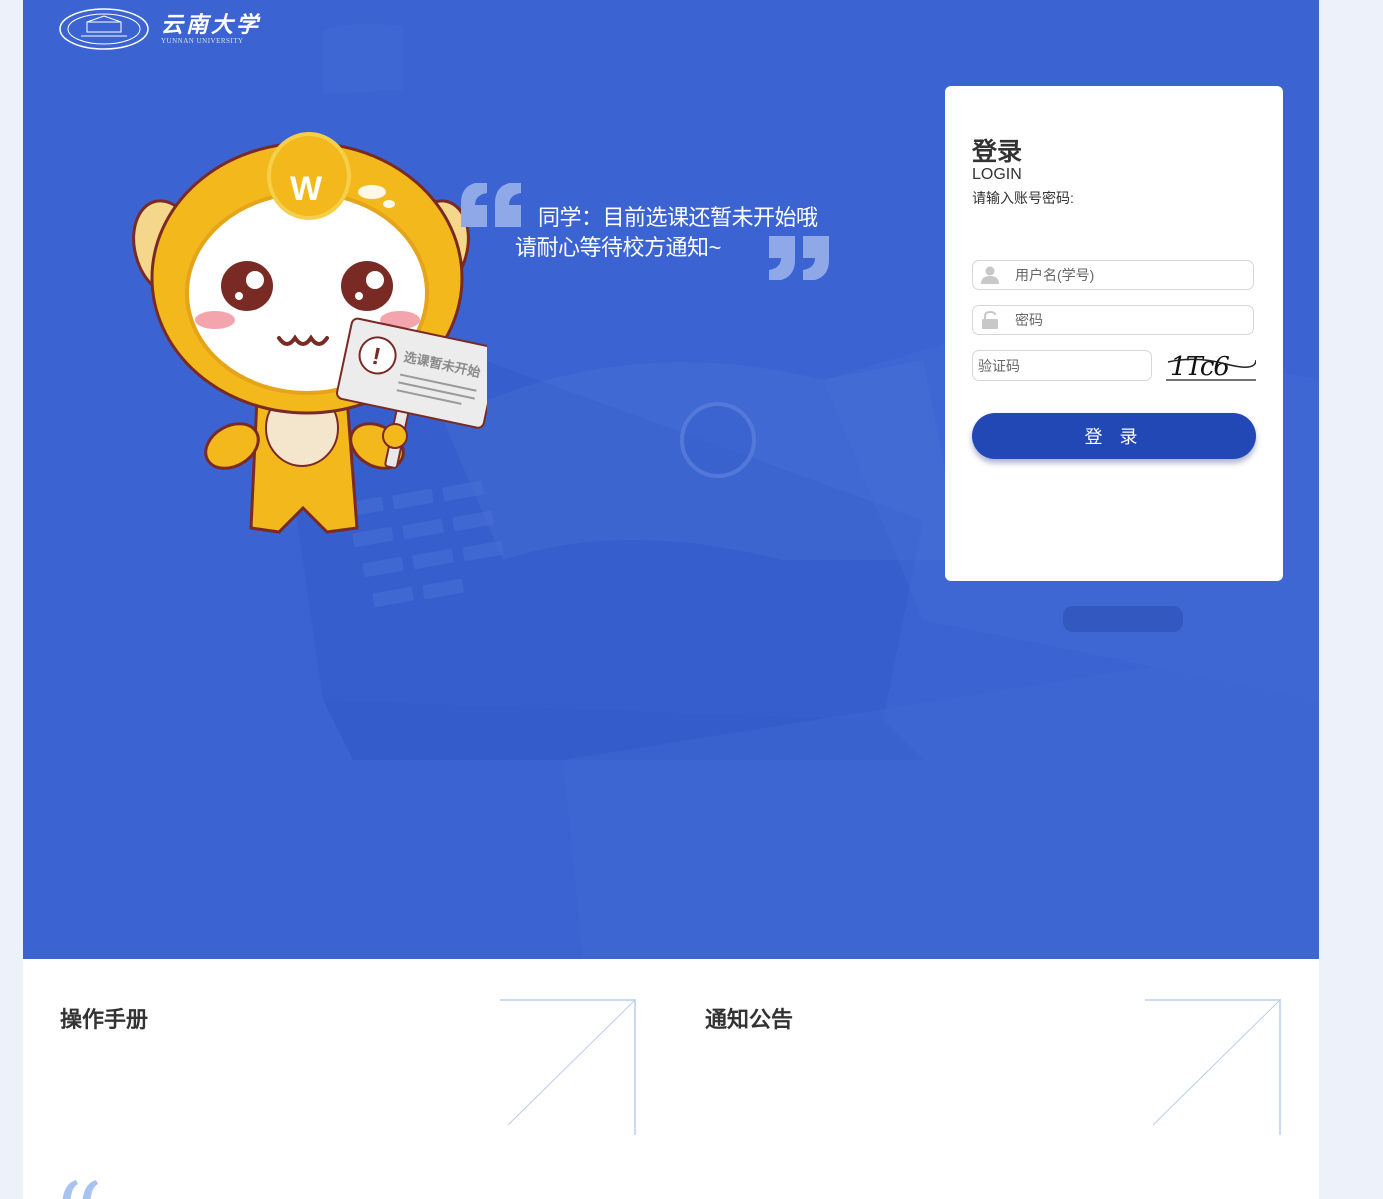 The image size is (1383, 1199). What do you see at coordinates (1130, 275) in the screenshot?
I see `username-input` at bounding box center [1130, 275].